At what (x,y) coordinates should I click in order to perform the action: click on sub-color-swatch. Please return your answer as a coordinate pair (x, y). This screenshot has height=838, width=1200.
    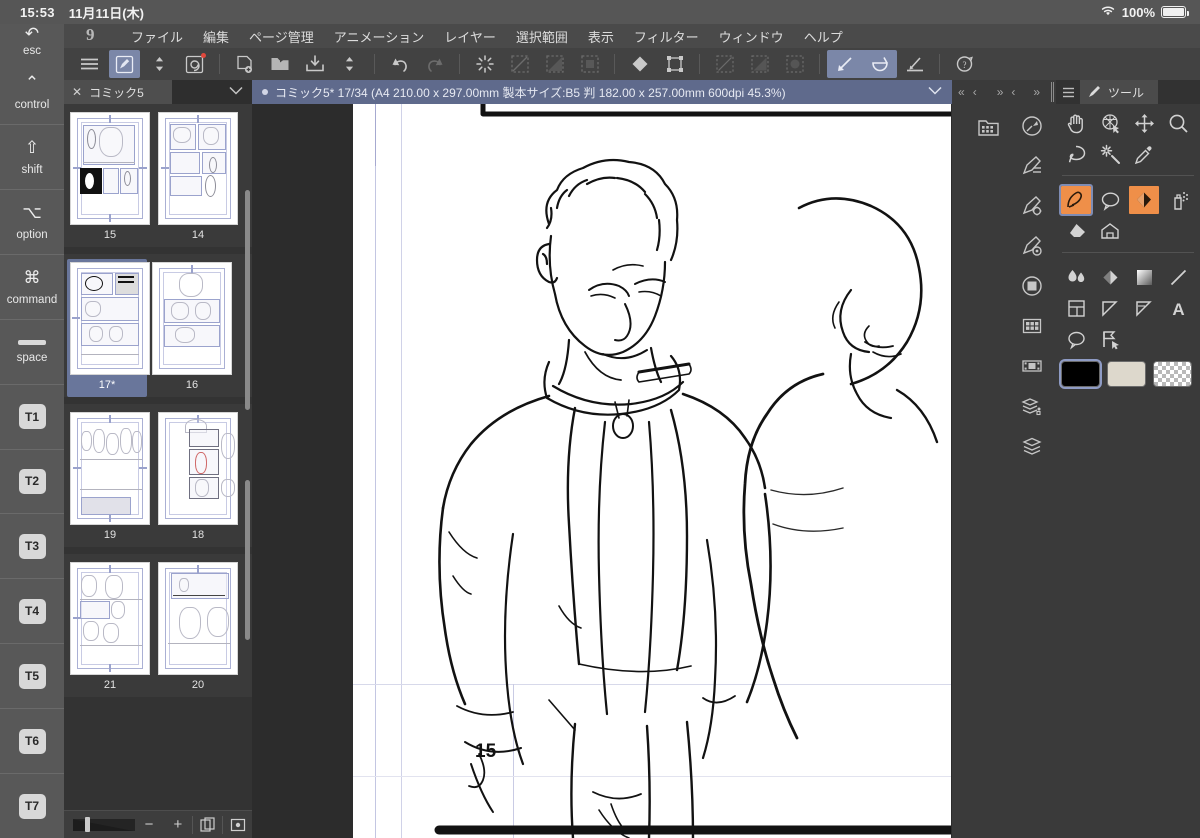
    Looking at the image, I should click on (1126, 374).